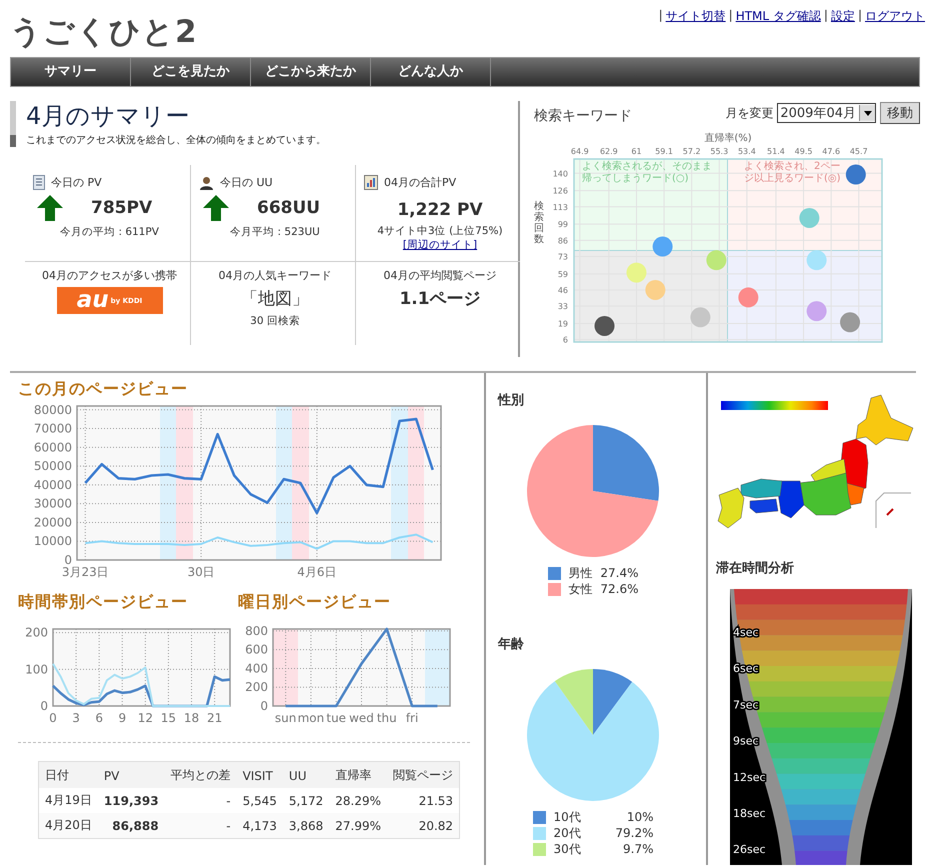 This screenshot has width=930, height=868. Describe the element at coordinates (749, 849) in the screenshot. I see `time-label: 26sec` at that location.